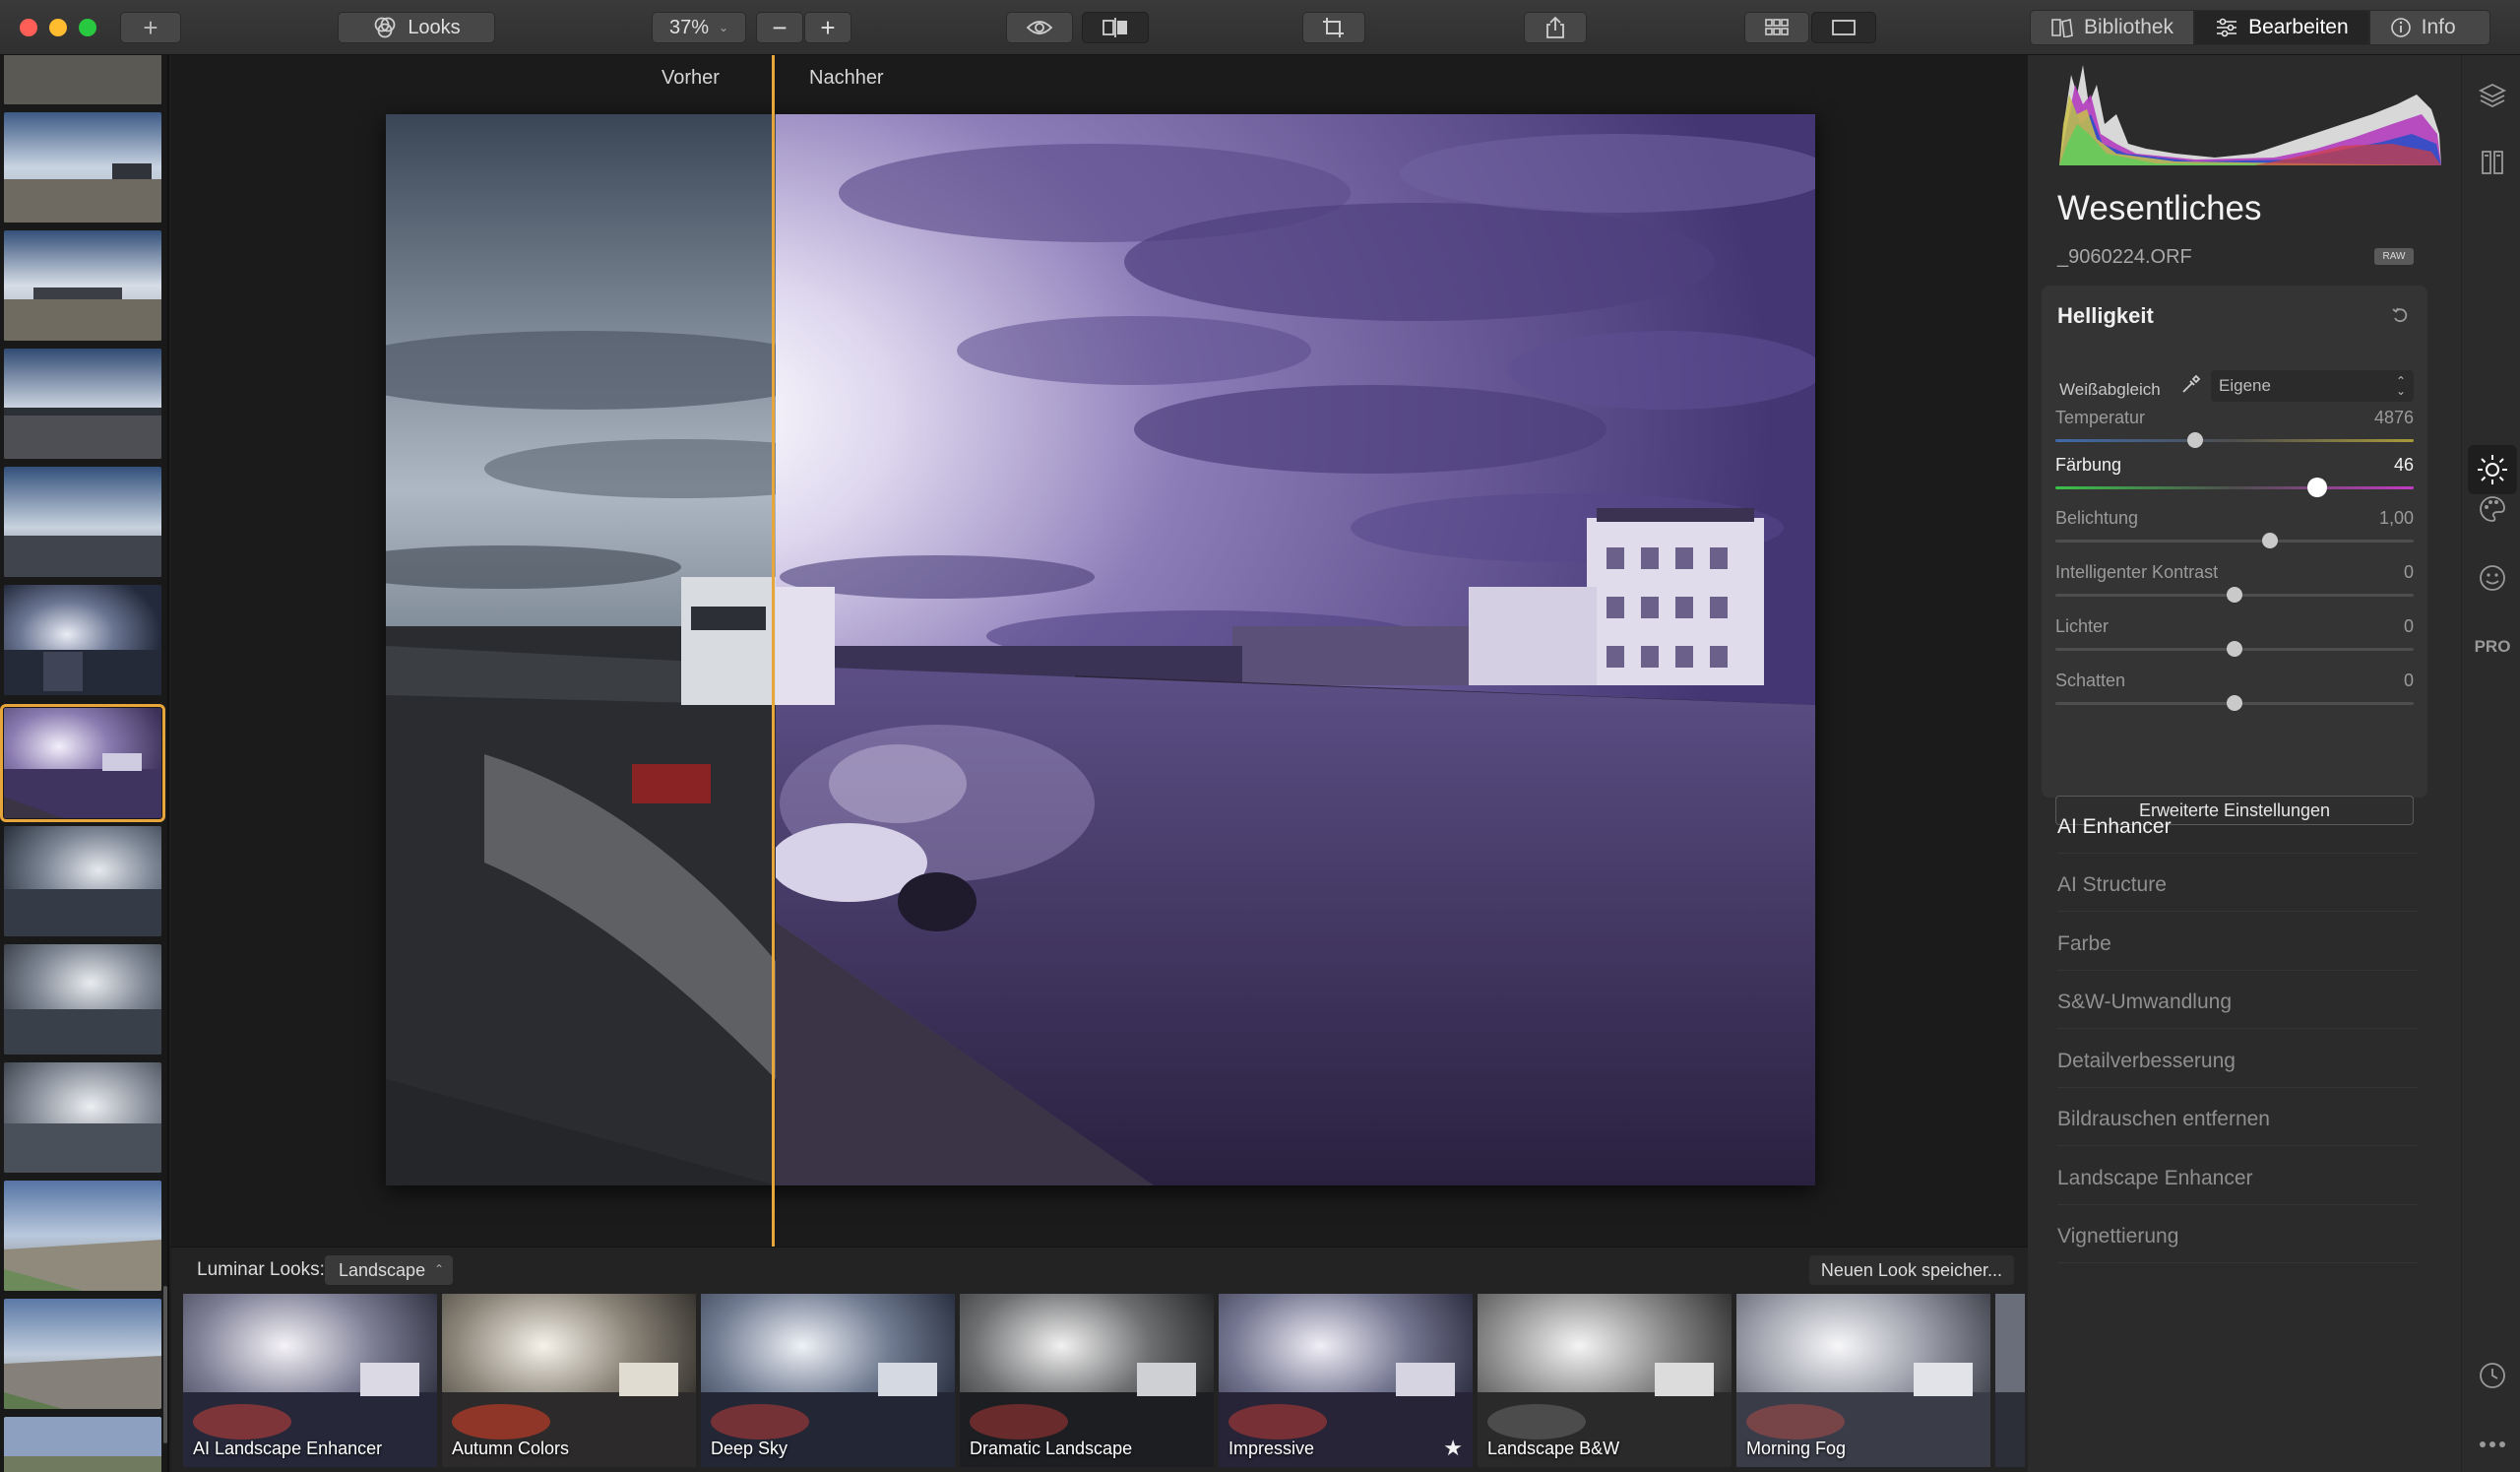 Image resolution: width=2520 pixels, height=1472 pixels. What do you see at coordinates (310, 1380) in the screenshot?
I see `look-tile: AI Landscape Enhancer` at bounding box center [310, 1380].